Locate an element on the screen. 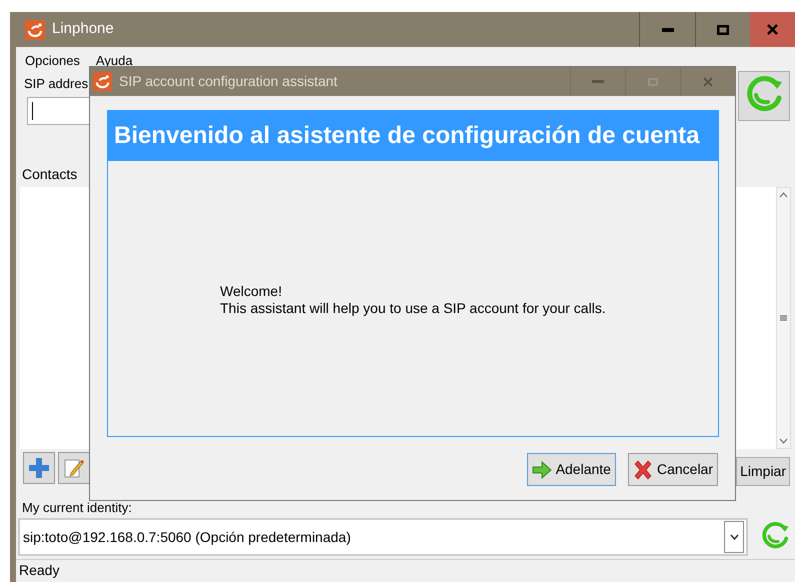 The height and width of the screenshot is (582, 795). edit-contact-button is located at coordinates (74, 468).